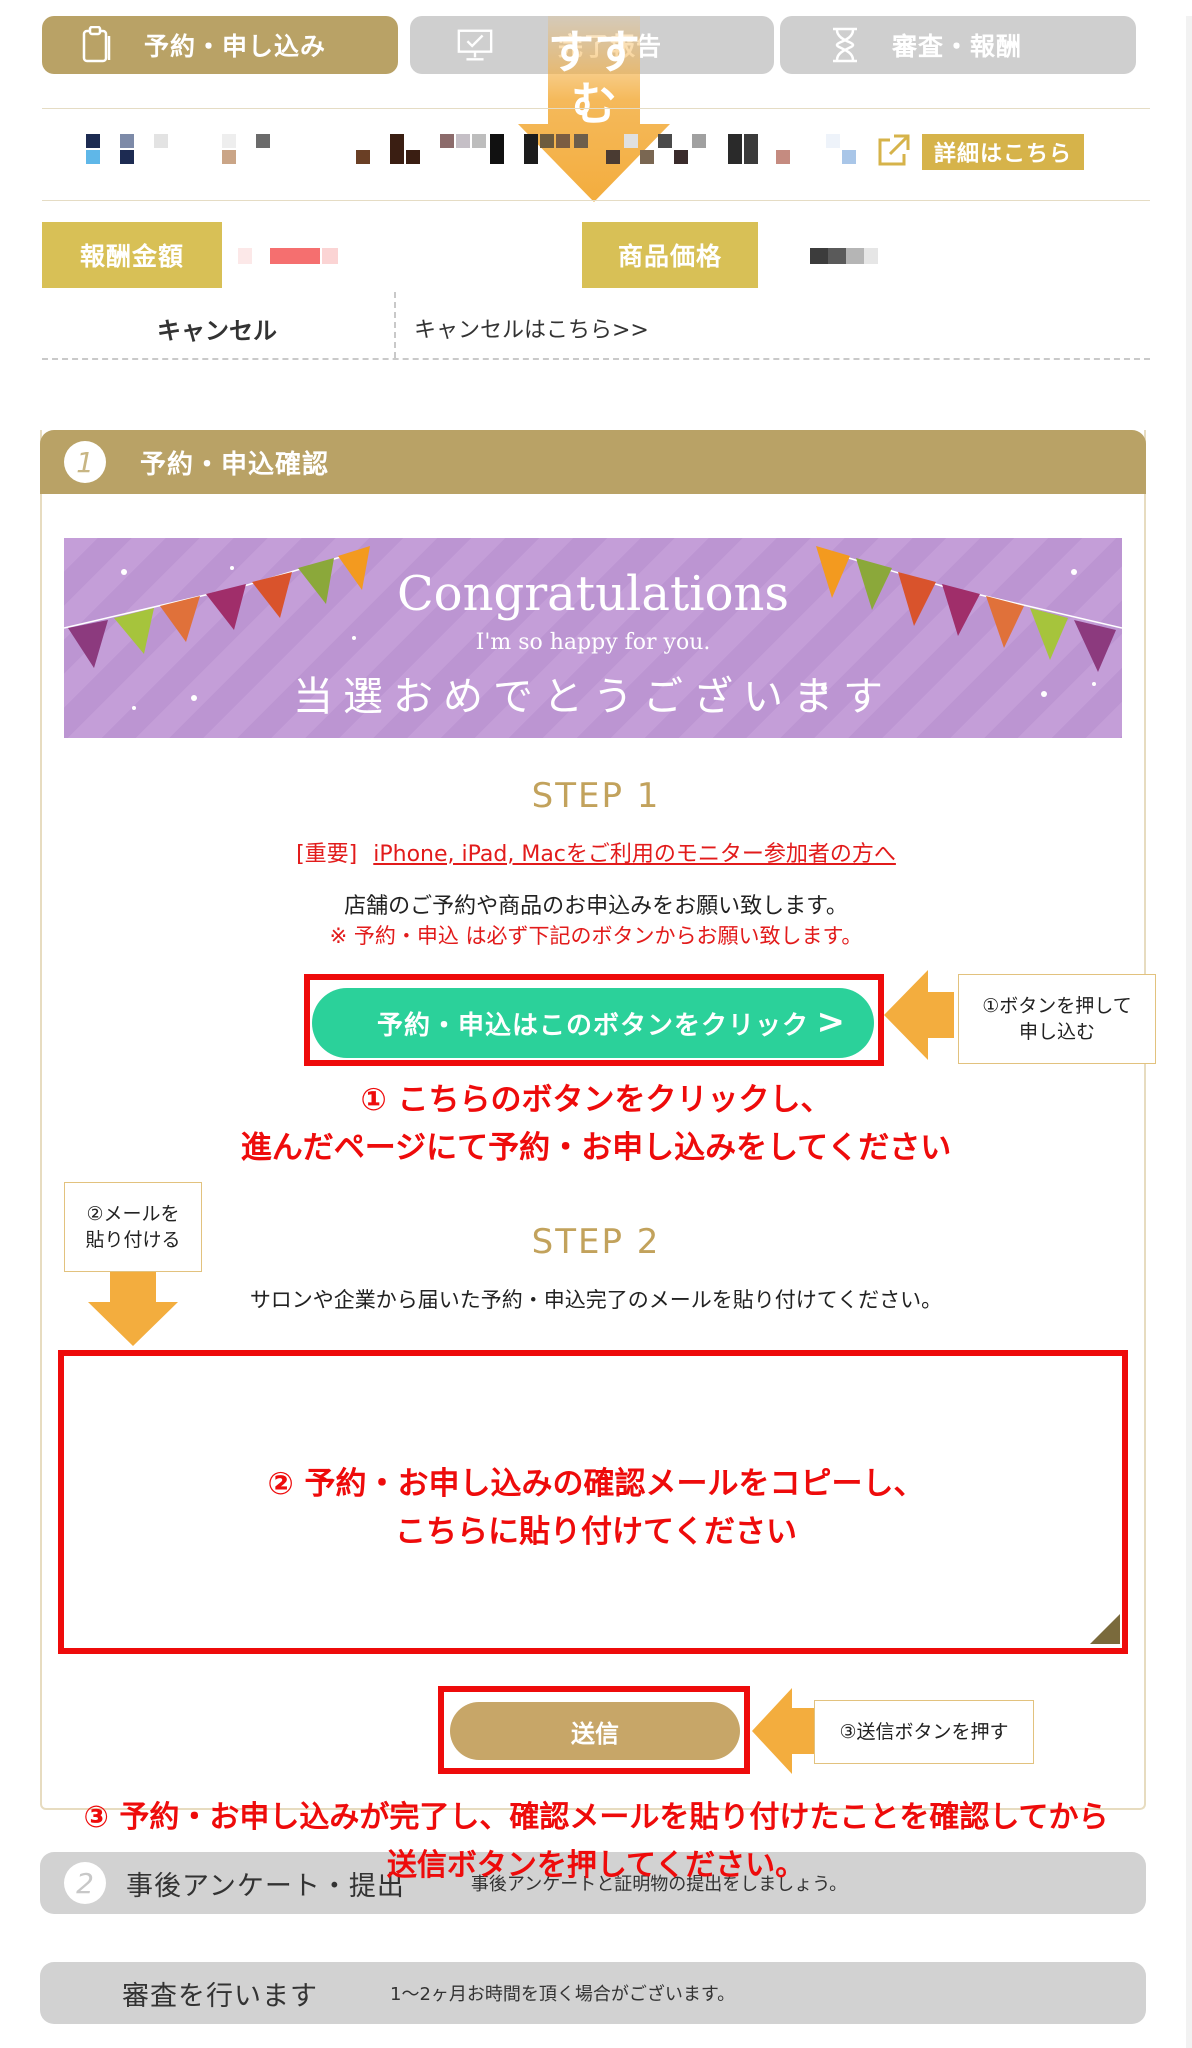  What do you see at coordinates (217, 330) in the screenshot?
I see `cancel-label: キャンセル` at bounding box center [217, 330].